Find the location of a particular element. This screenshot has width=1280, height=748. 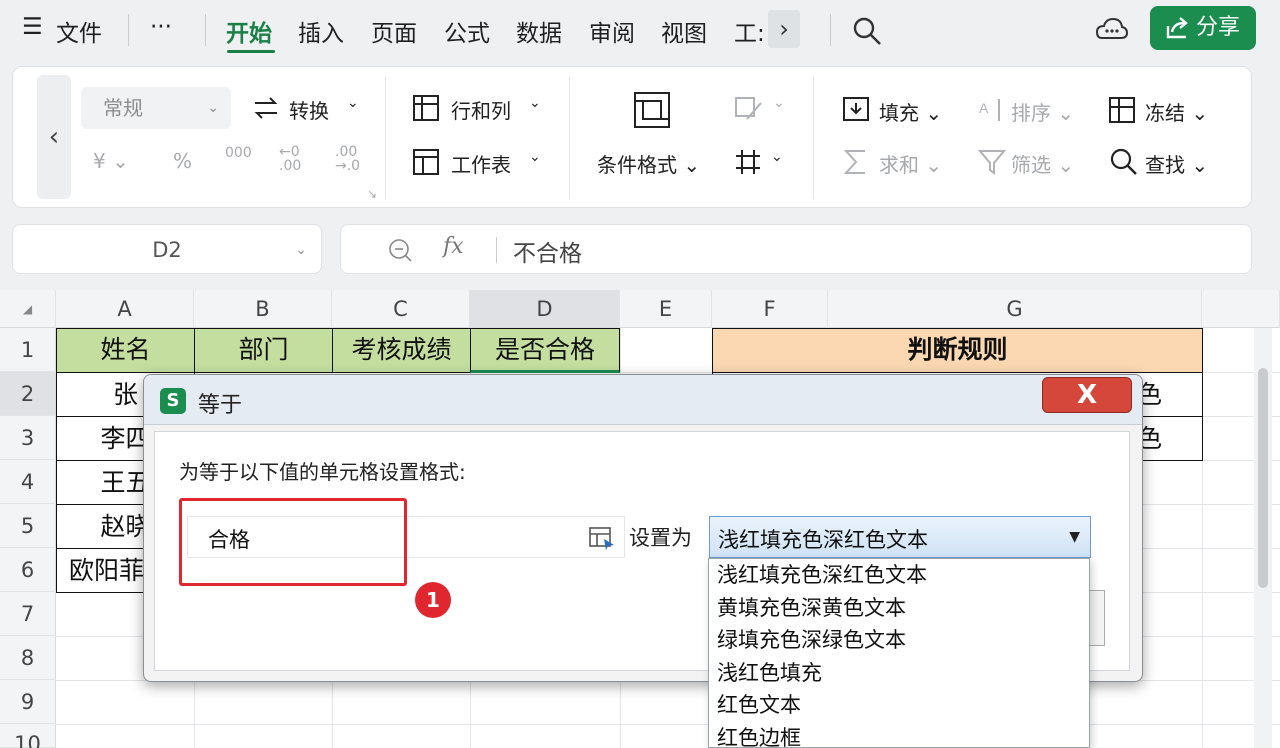

filter-button: 筛选 ⌄ is located at coordinates (1042, 163).